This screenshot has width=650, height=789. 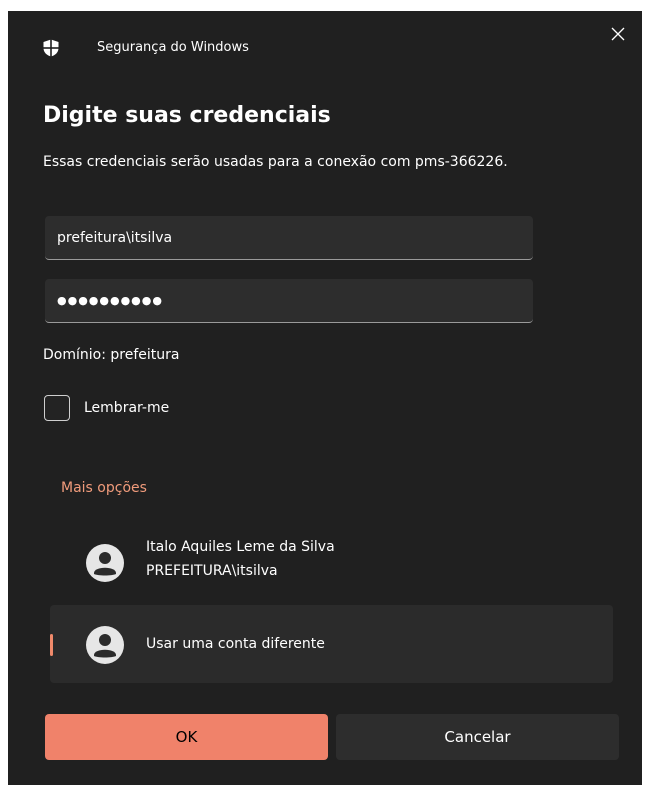 What do you see at coordinates (477, 737) in the screenshot?
I see `cancel-button: Cancelar` at bounding box center [477, 737].